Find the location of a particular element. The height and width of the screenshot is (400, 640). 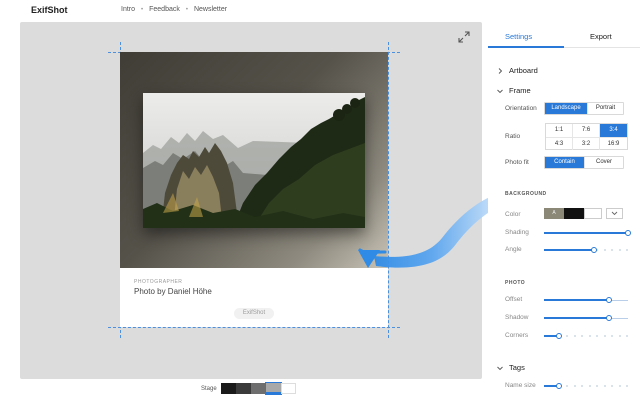

mountain-photo is located at coordinates (254, 160).